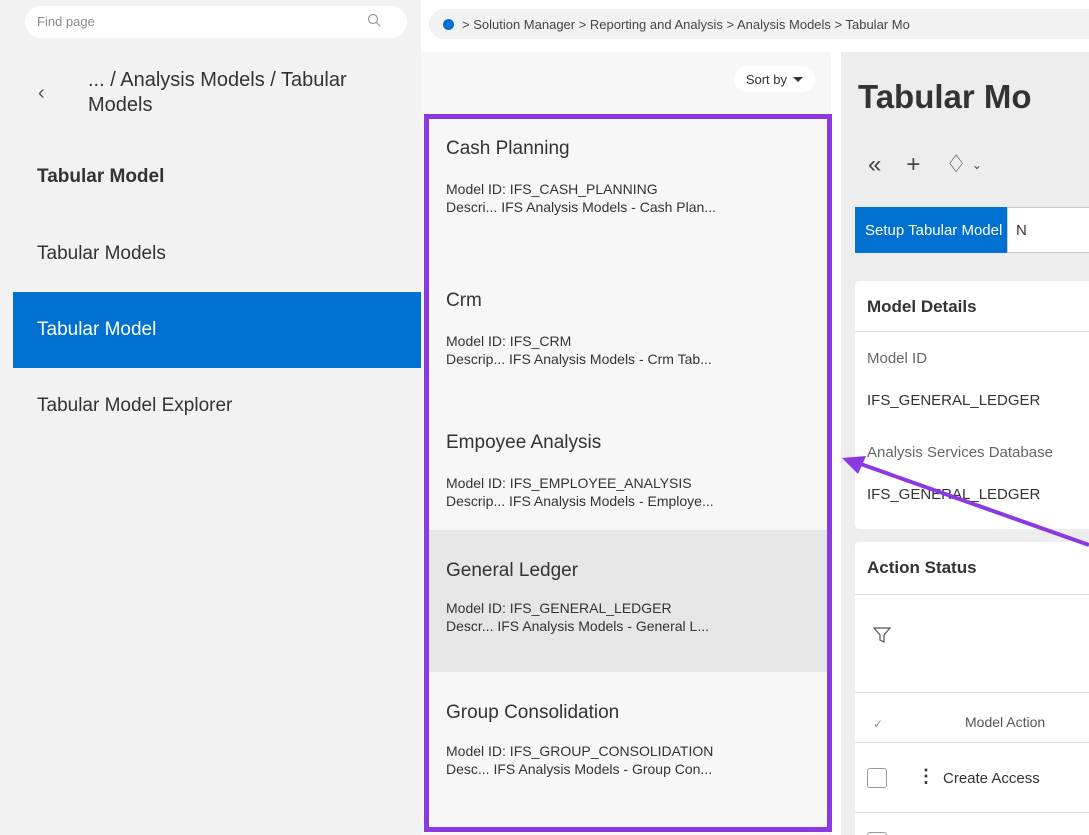  I want to click on nav-item-tabular-model: Tabular Model, so click(217, 330).